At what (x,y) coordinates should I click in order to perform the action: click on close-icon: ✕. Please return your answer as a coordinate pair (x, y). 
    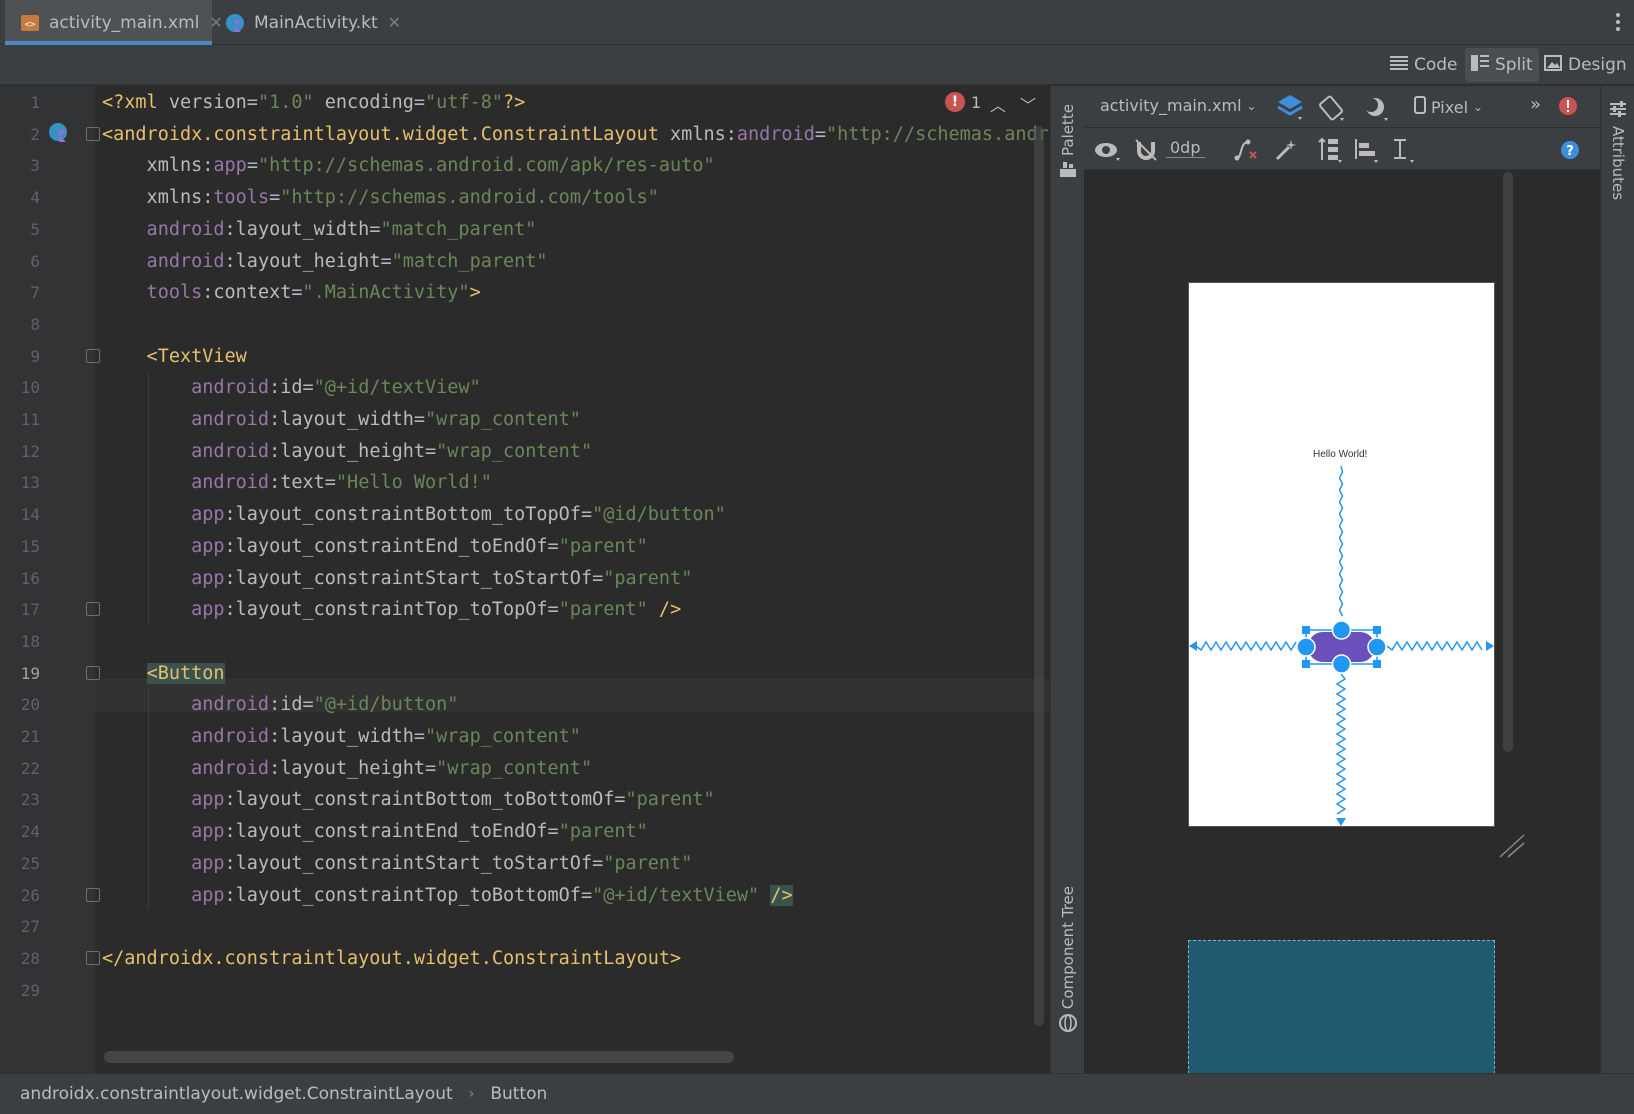
    Looking at the image, I should click on (394, 22).